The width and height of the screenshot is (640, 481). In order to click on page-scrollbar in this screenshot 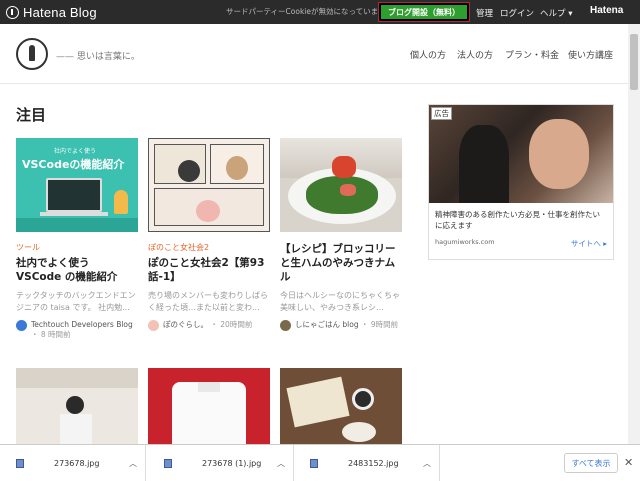, I will do `click(634, 234)`.